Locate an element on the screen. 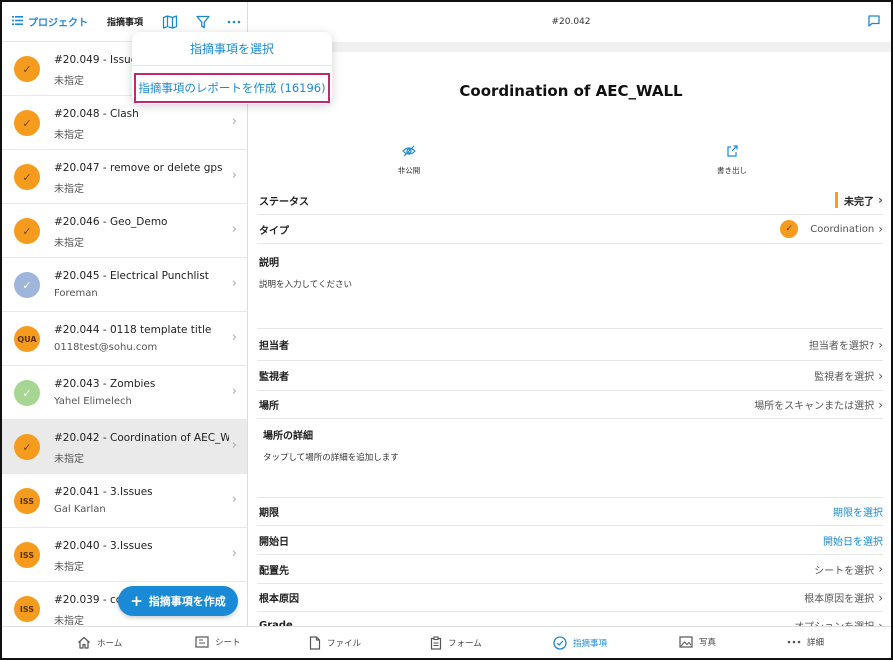  status-row: ステータス 未完了 › is located at coordinates (570, 200).